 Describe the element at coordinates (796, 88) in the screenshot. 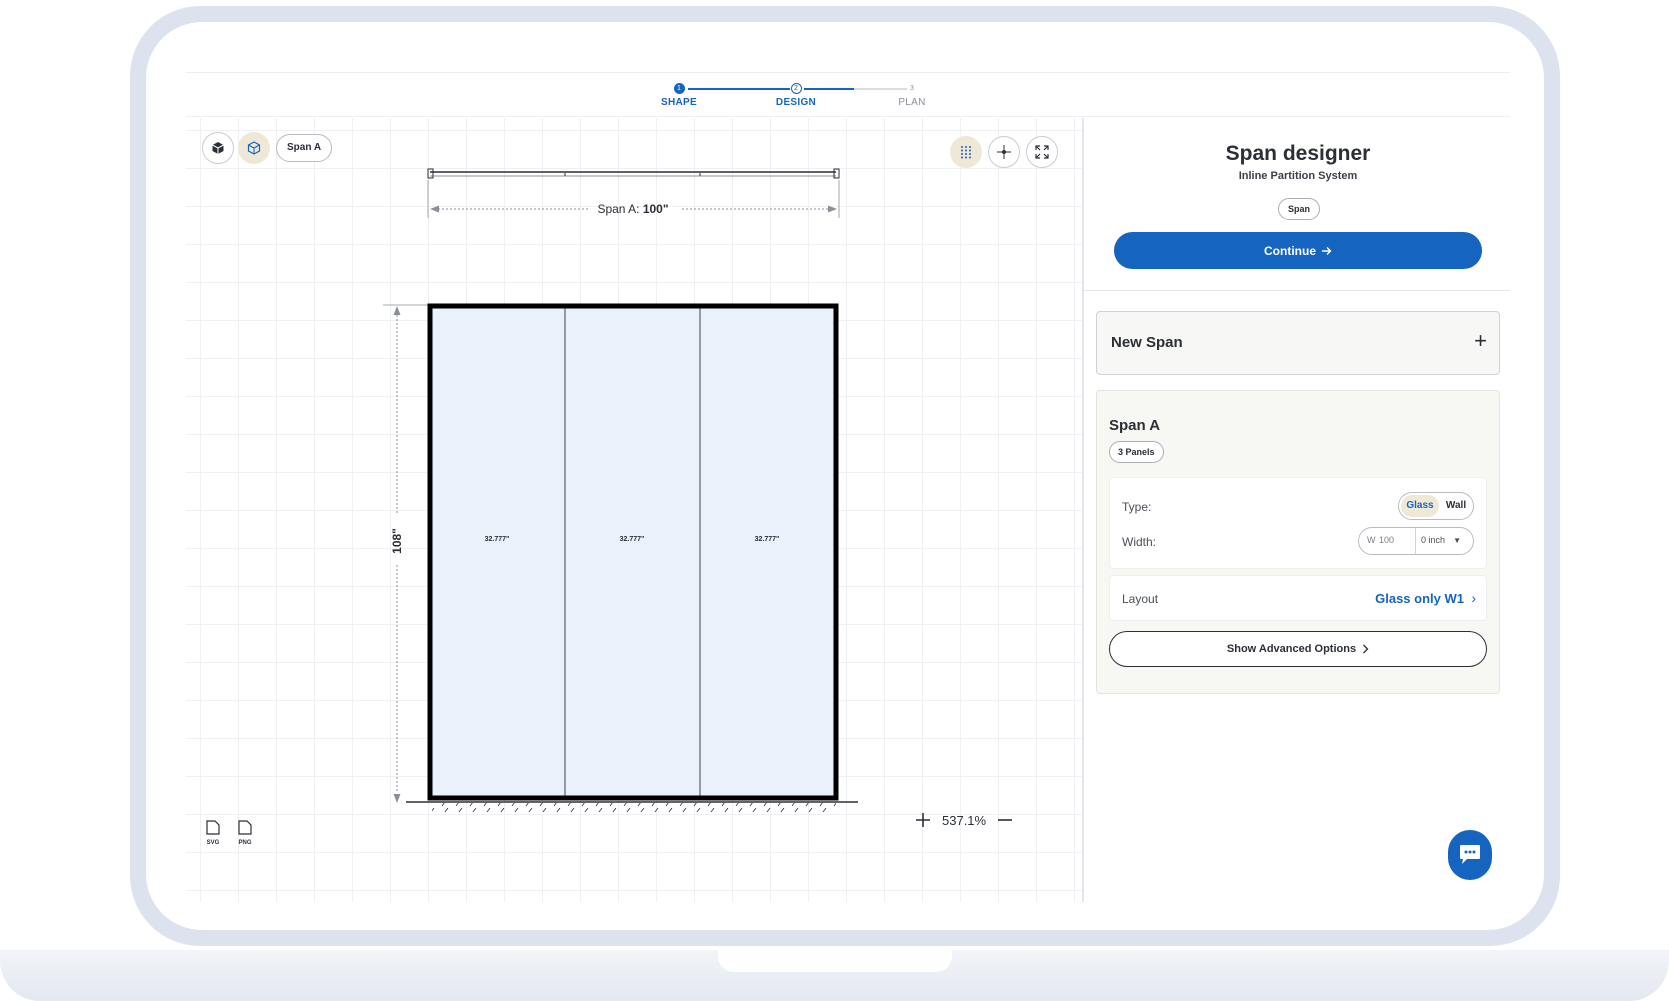

I see `step-number: 2` at that location.